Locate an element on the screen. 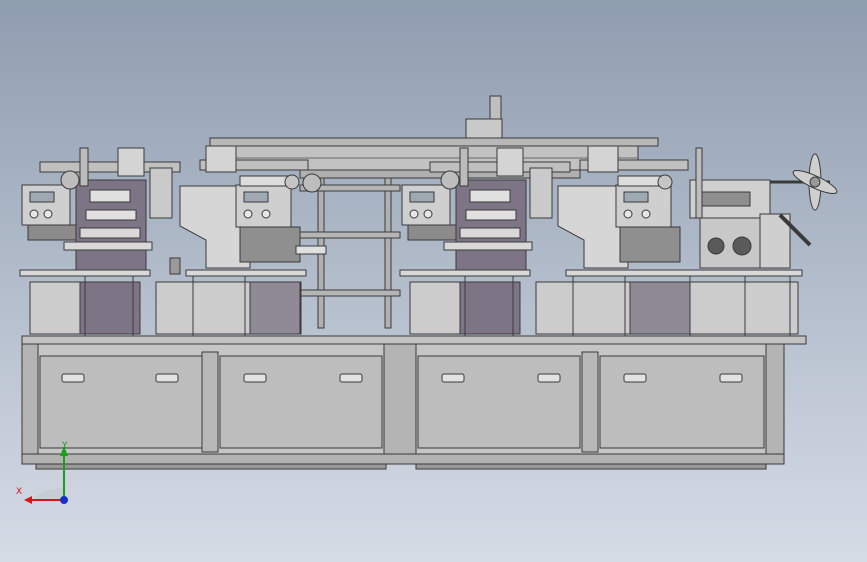  gantry-rail-top is located at coordinates (434, 142).